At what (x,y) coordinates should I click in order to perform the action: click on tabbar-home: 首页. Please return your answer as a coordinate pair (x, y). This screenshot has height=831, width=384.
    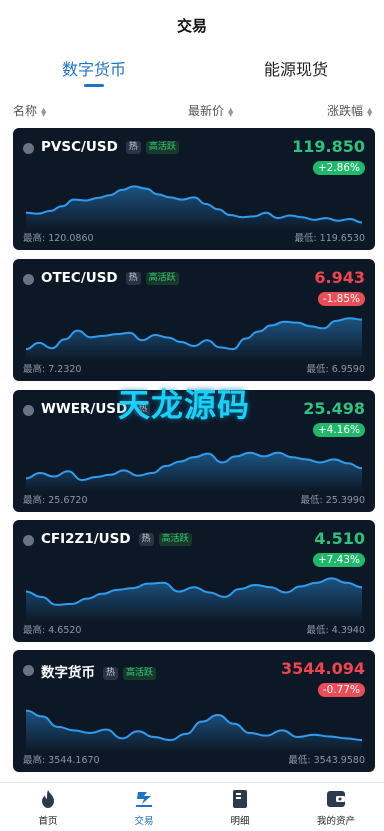
    Looking at the image, I should click on (48, 807).